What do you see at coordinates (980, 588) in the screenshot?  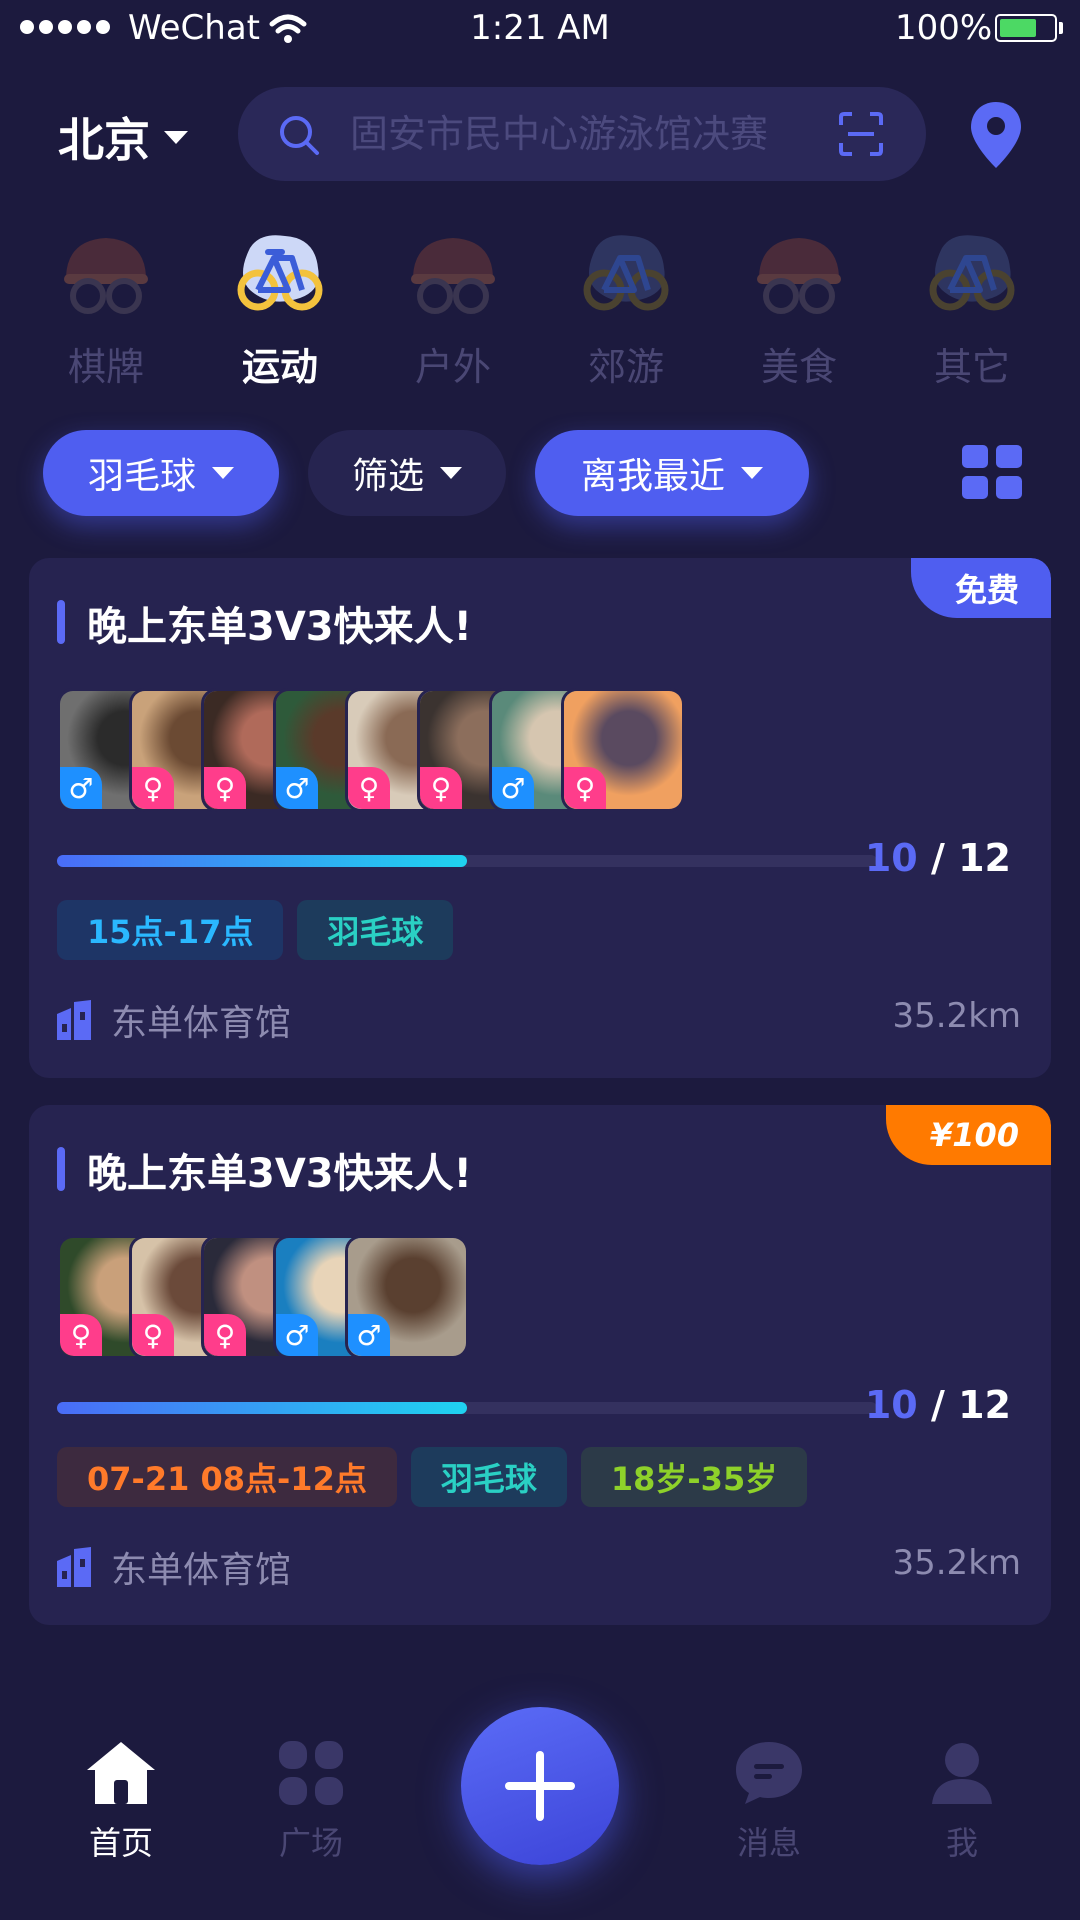 I see `price-badge: 免费` at bounding box center [980, 588].